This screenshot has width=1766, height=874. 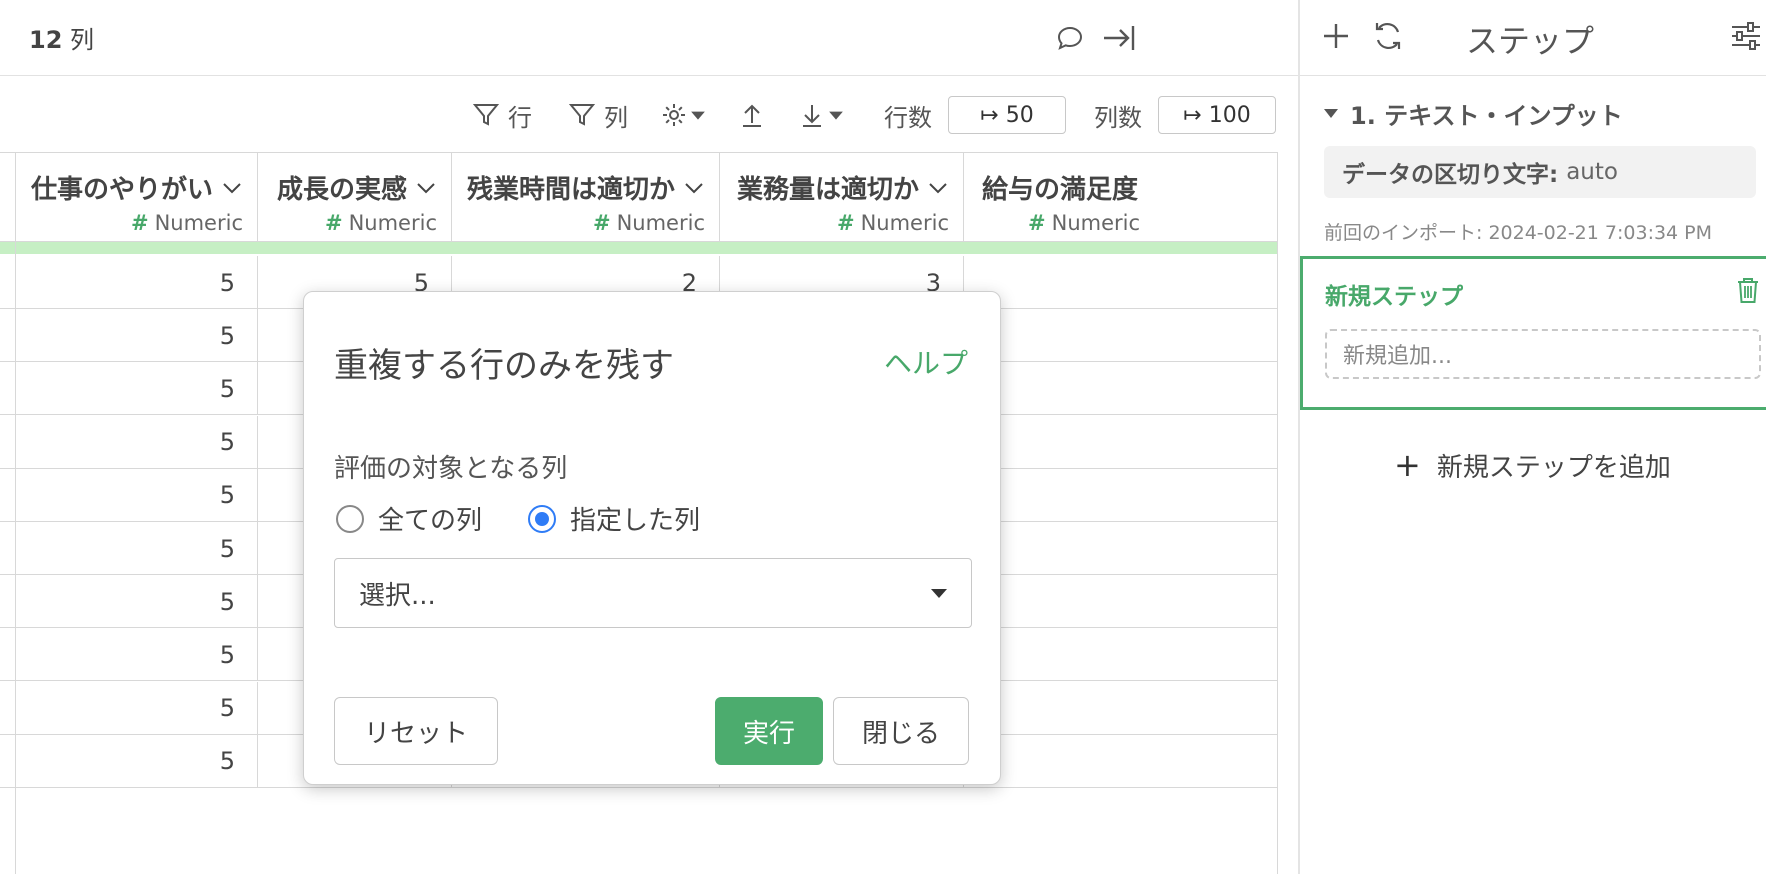 I want to click on add-new-step-button: + 新規ステップを追加, so click(x=1532, y=465).